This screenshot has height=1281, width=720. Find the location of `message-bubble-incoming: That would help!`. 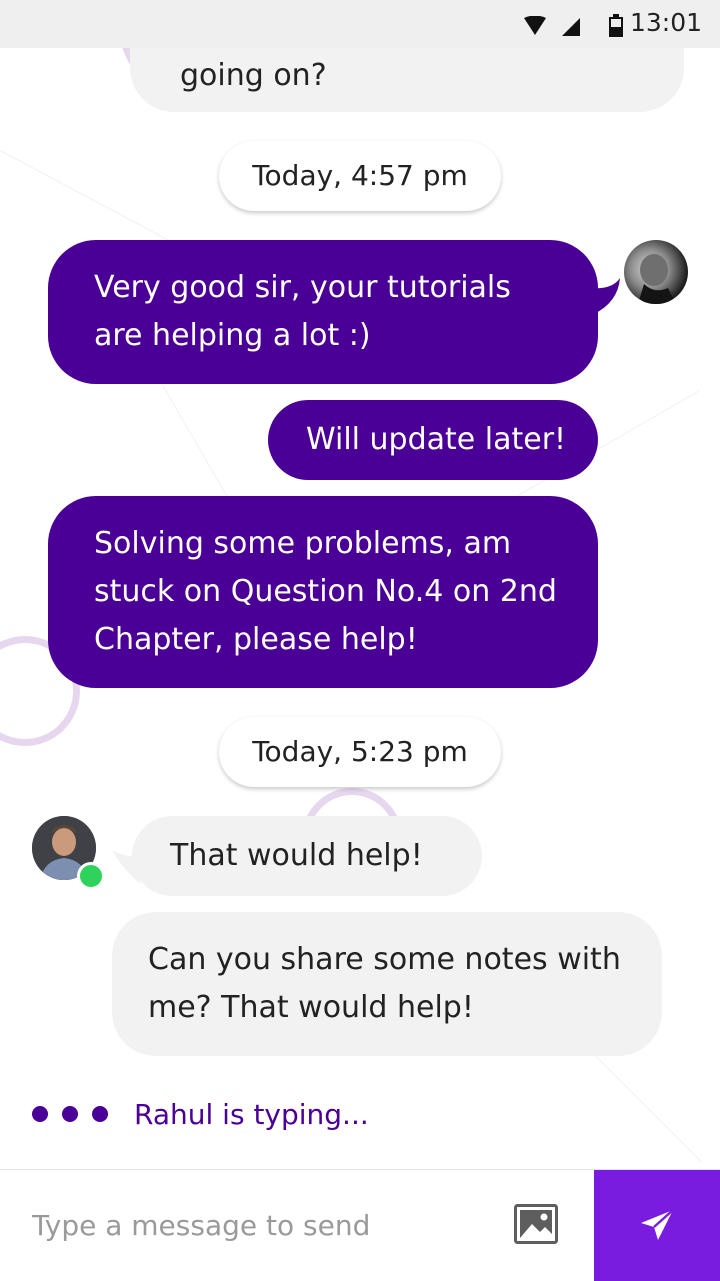

message-bubble-incoming: That would help! is located at coordinates (307, 856).